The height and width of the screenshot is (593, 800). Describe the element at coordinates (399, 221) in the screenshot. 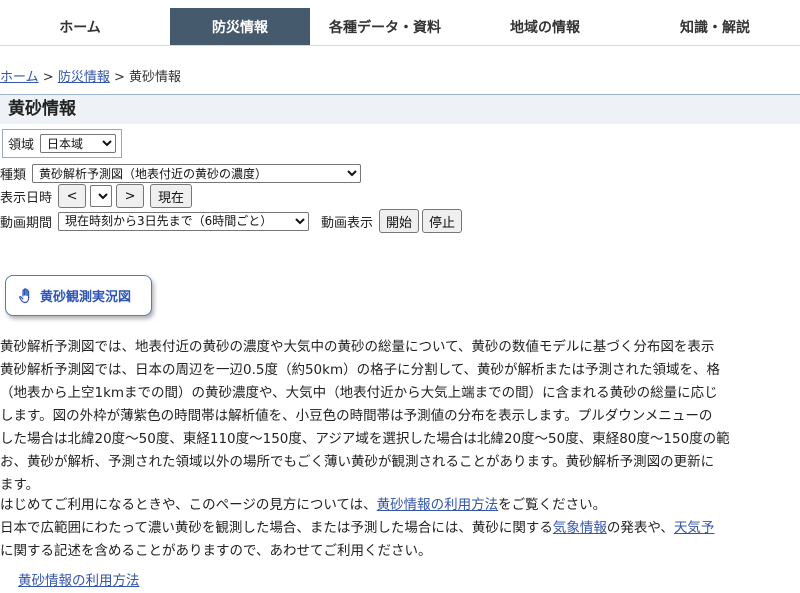

I see `start-button: 開始` at that location.